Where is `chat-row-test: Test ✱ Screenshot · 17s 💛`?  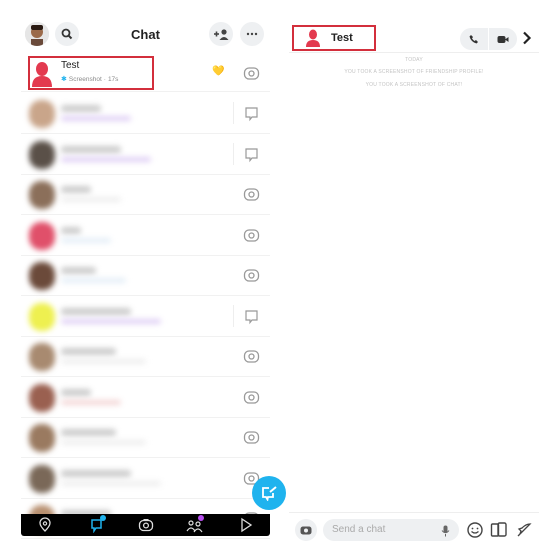
chat-row-test: Test ✱ Screenshot · 17s 💛 is located at coordinates (145, 73).